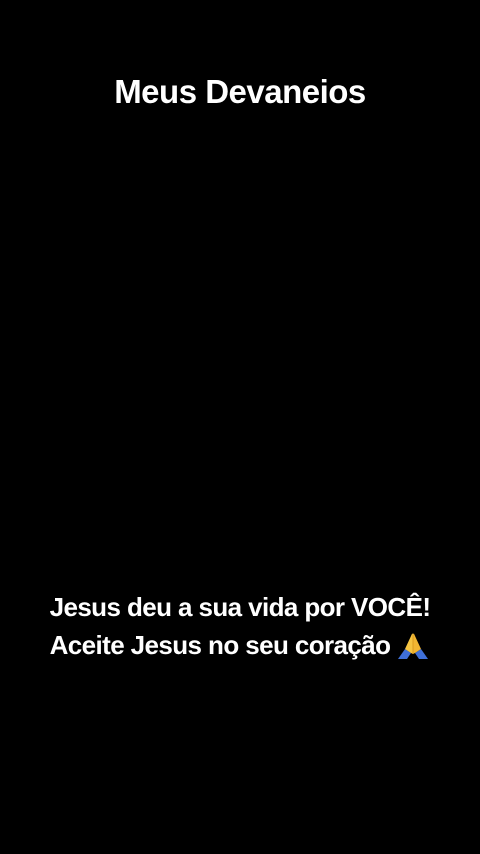 The image size is (480, 854). I want to click on folded-hands-icon, so click(413, 645).